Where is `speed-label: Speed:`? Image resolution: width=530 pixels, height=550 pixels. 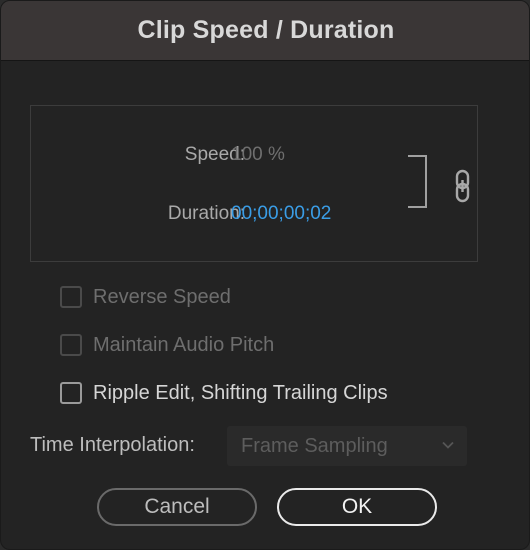 speed-label: Speed: is located at coordinates (214, 154).